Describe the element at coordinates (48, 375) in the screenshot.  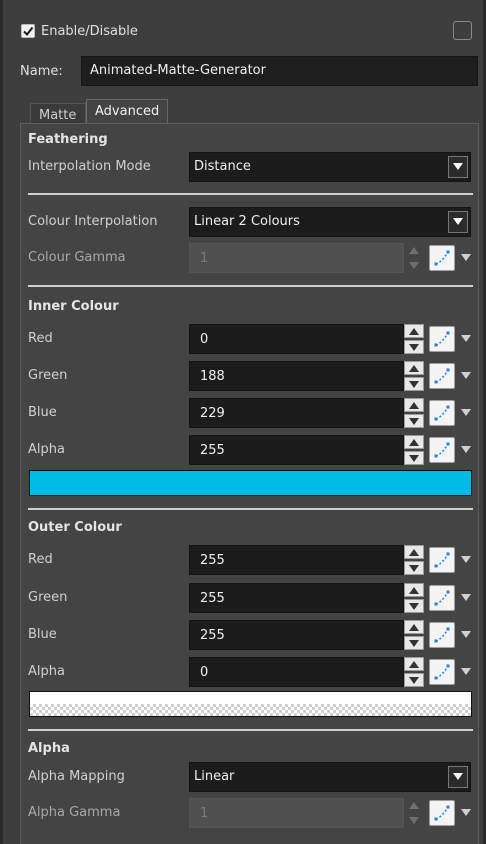
I see `inner-green-label: Green` at that location.